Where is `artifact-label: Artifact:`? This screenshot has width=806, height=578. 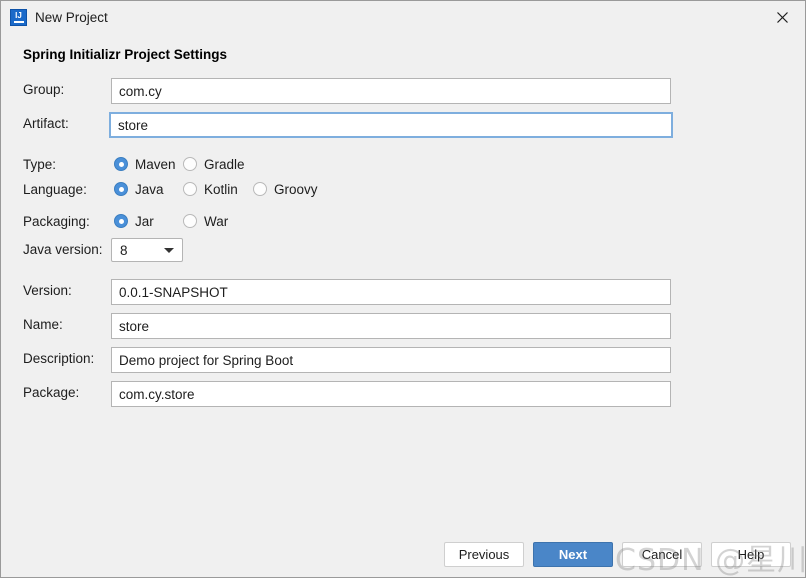
artifact-label: Artifact: is located at coordinates (46, 123).